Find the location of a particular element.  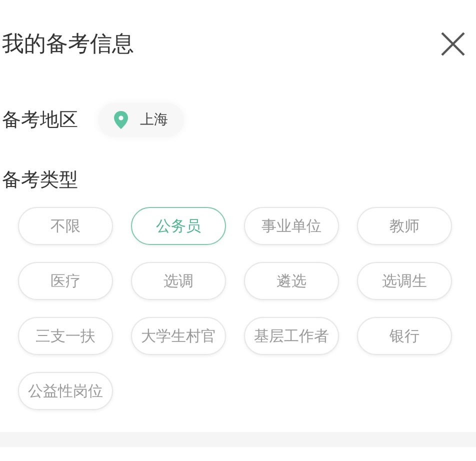

type-chip: 事业单位 is located at coordinates (291, 226).